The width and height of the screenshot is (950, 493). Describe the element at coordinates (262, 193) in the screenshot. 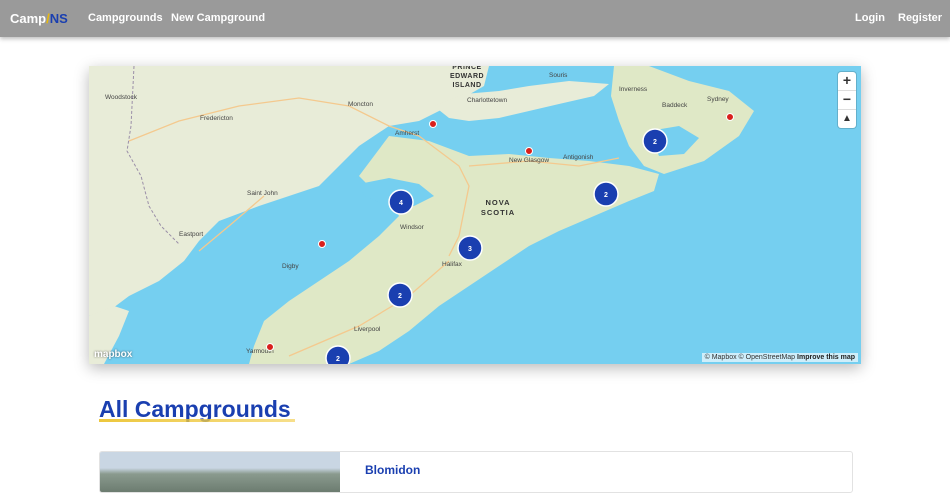

I see `label-saint-john: Saint John` at that location.